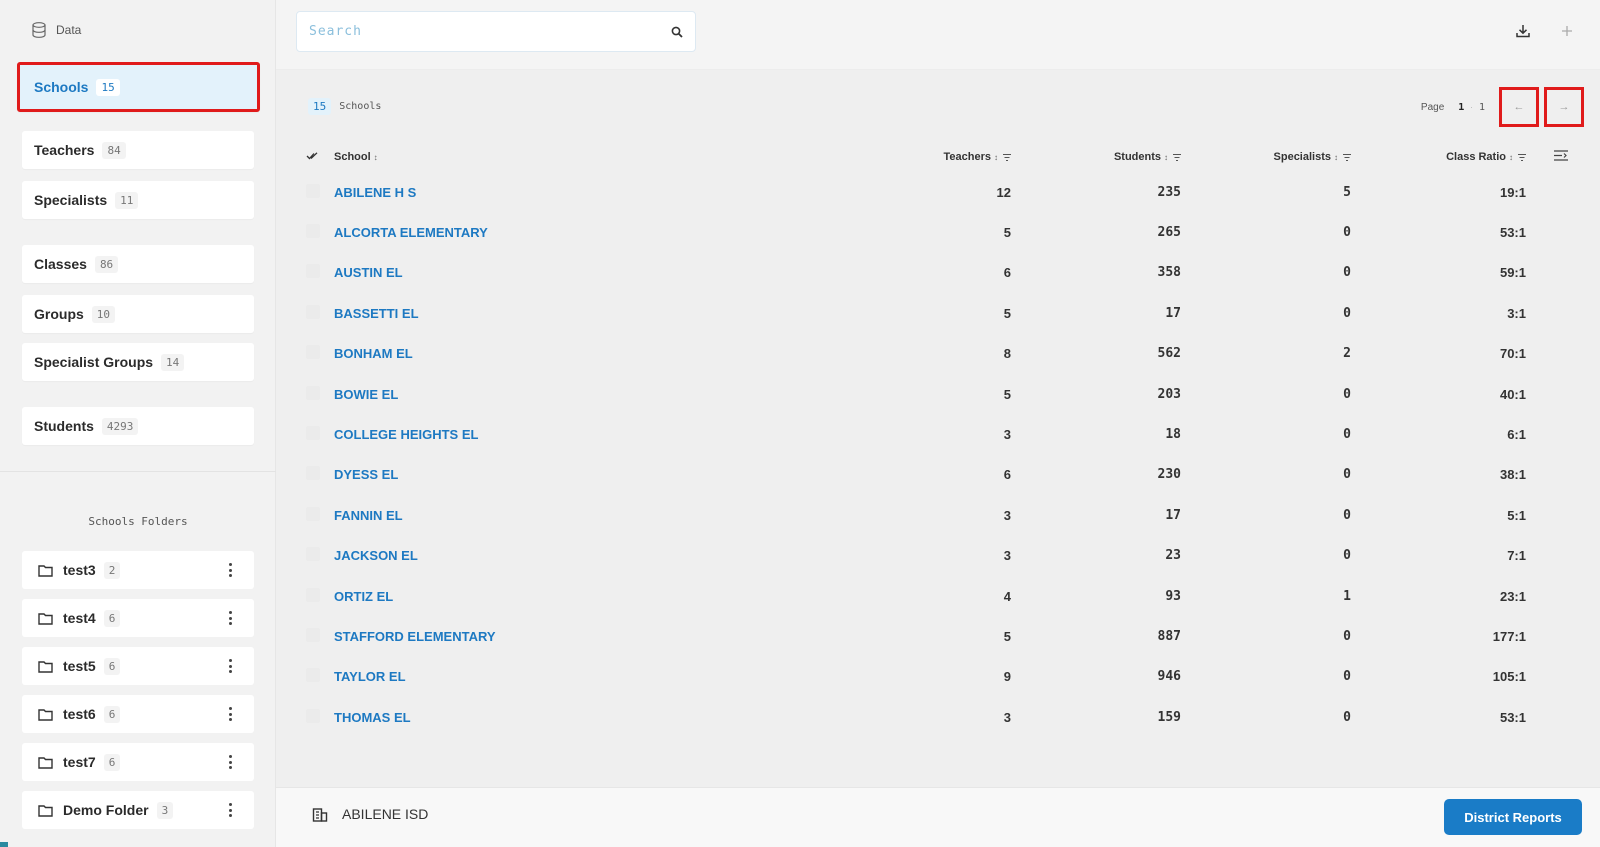 This screenshot has height=847, width=1600. Describe the element at coordinates (372, 717) in the screenshot. I see `school-link: THOMAS EL` at that location.